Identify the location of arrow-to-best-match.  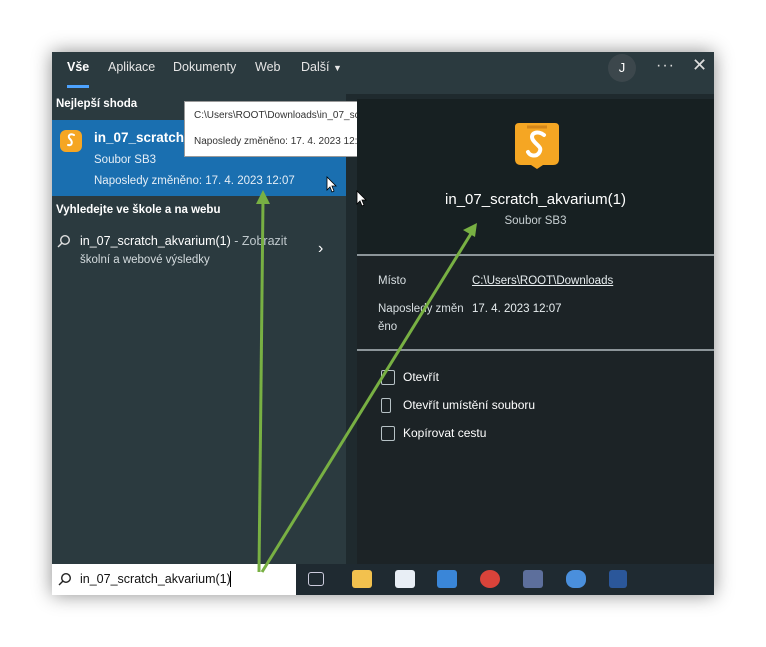
(261, 386).